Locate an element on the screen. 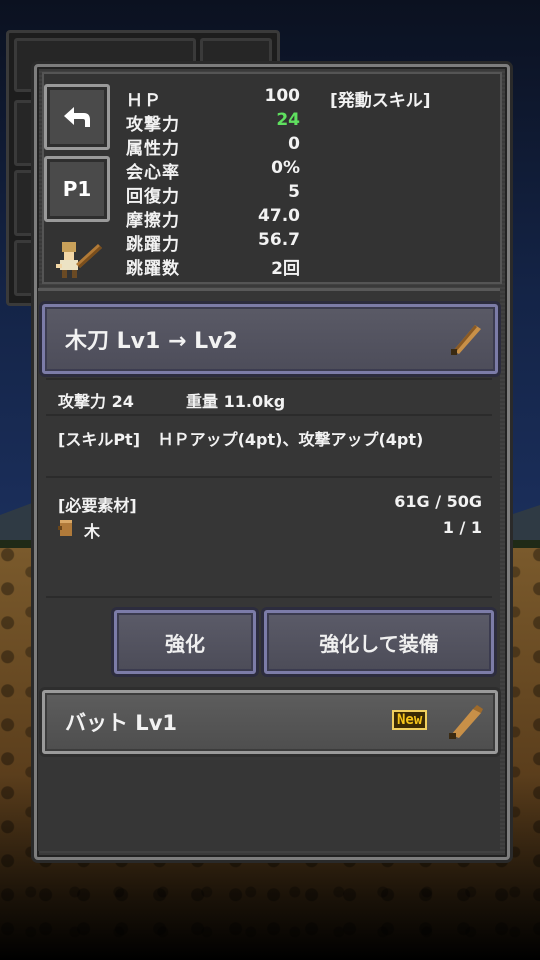  skillpt-label: [スキルPt] is located at coordinates (99, 439).